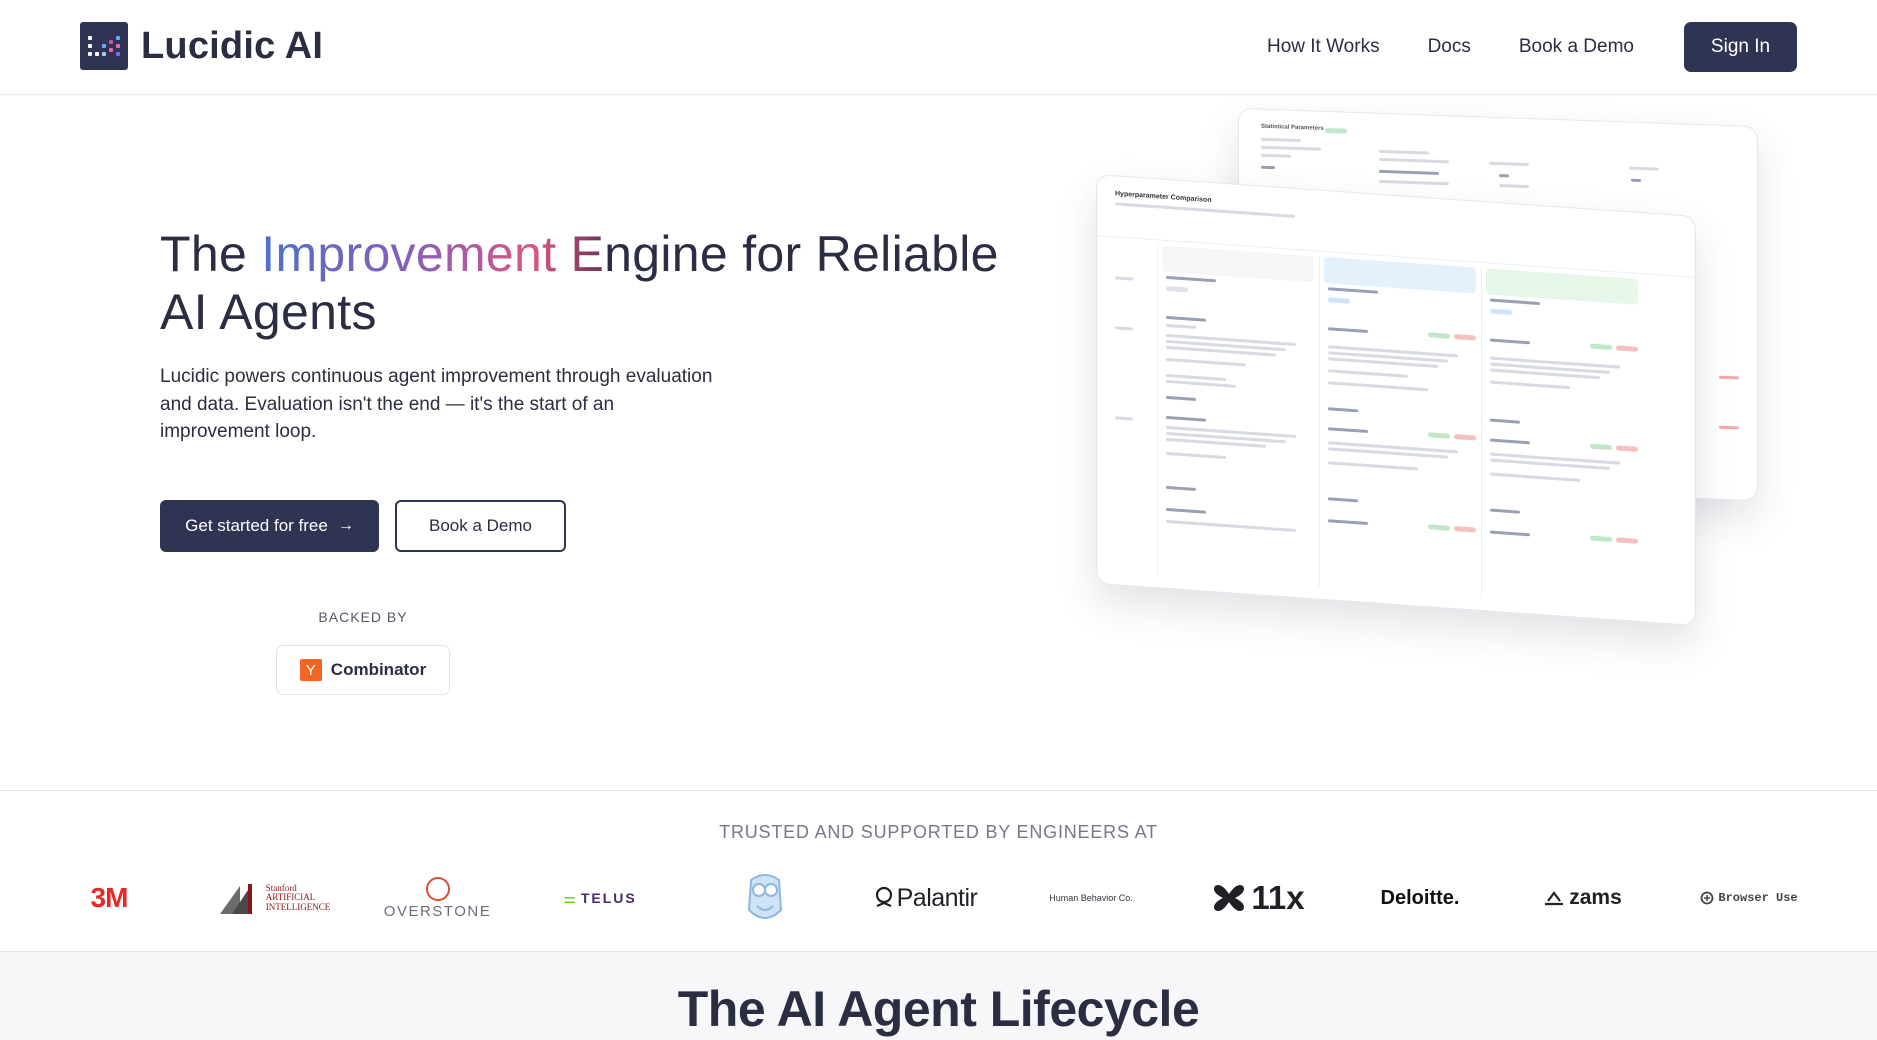 This screenshot has height=1040, width=1877. Describe the element at coordinates (232, 45) in the screenshot. I see `logo-text: Lucidic AI` at that location.